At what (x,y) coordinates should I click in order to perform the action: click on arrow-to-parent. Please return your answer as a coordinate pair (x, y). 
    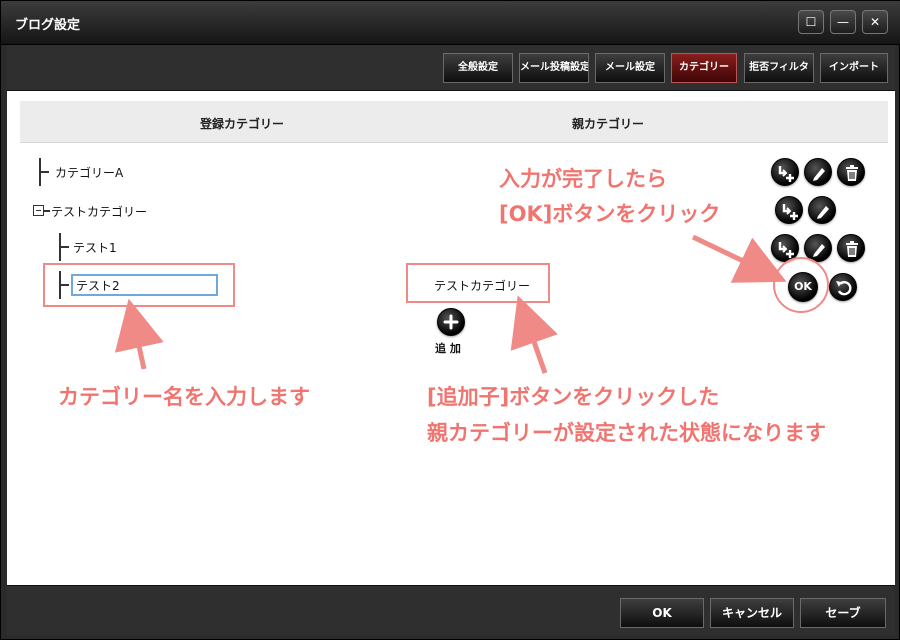
    Looking at the image, I should click on (534, 334).